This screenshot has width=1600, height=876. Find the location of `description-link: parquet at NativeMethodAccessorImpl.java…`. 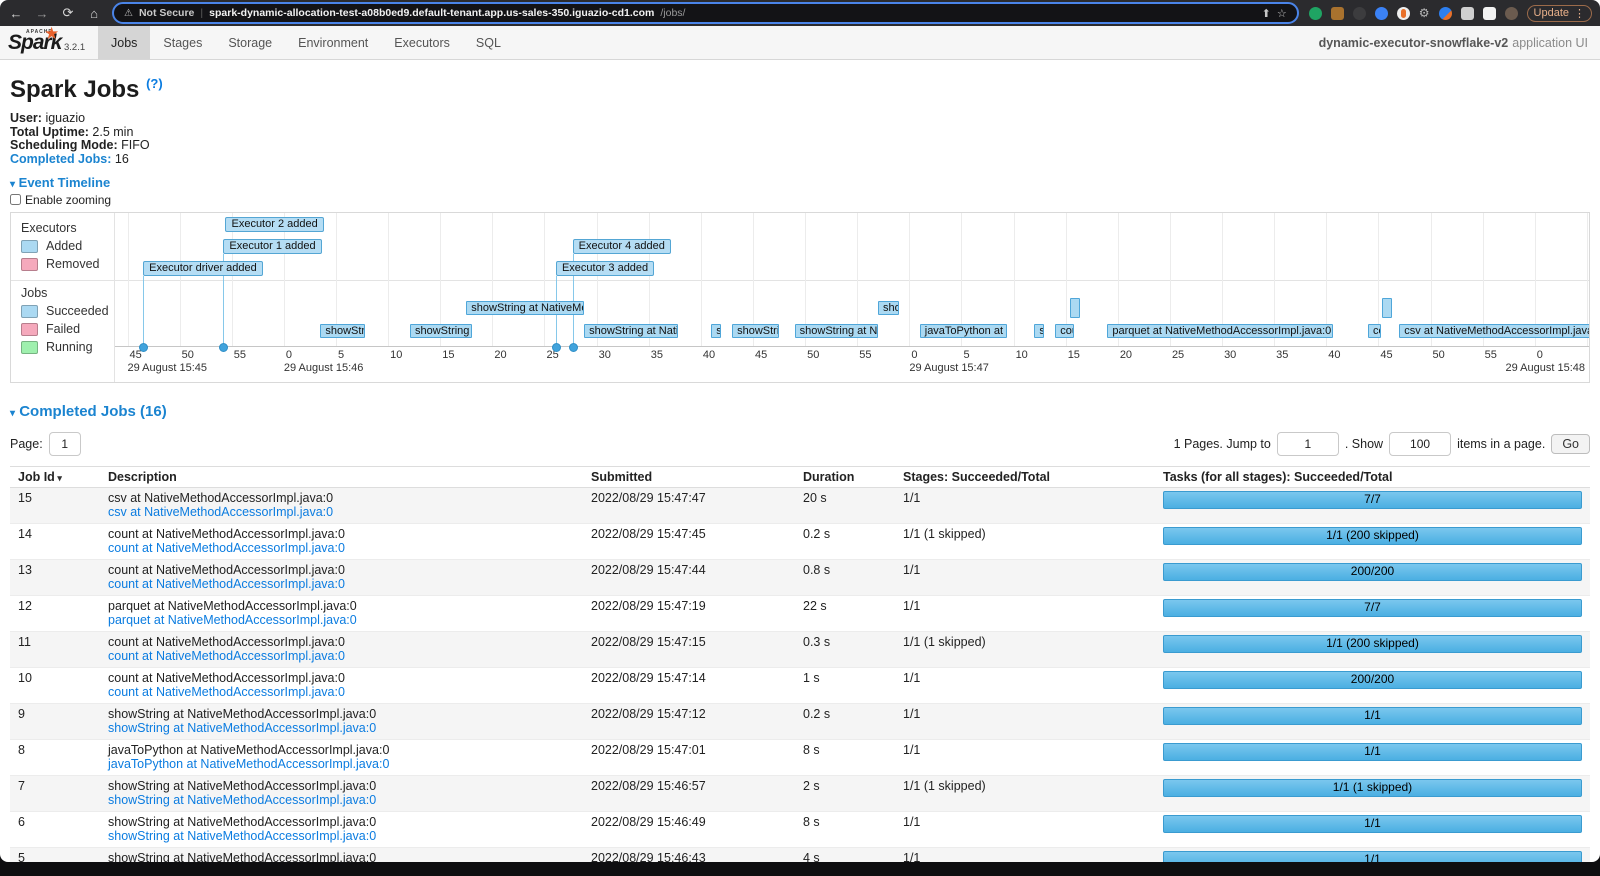

description-link: parquet at NativeMethodAccessorImpl.java… is located at coordinates (341, 620).